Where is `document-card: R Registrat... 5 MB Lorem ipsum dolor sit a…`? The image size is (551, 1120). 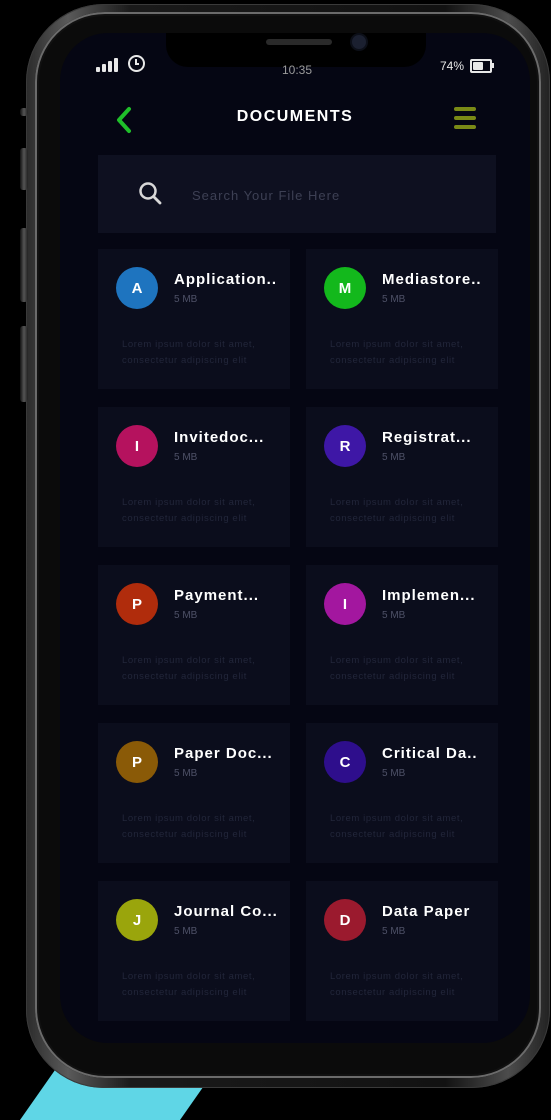
document-card: R Registrat... 5 MB Lorem ipsum dolor sit a… is located at coordinates (402, 477).